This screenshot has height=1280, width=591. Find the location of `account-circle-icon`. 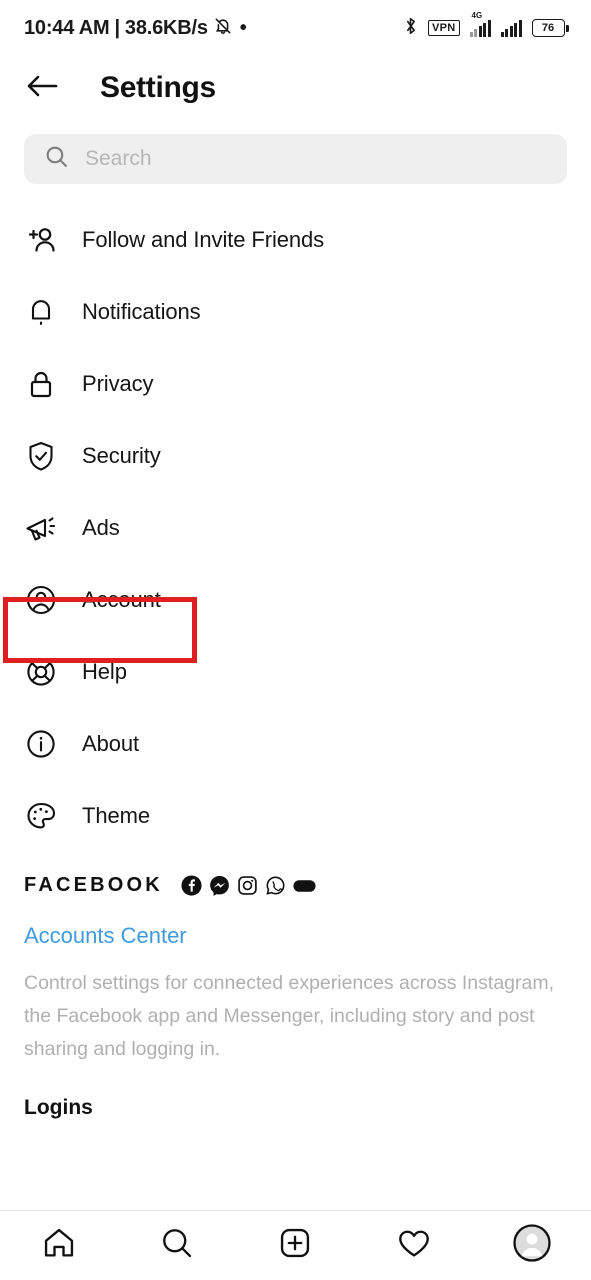

account-circle-icon is located at coordinates (41, 600).